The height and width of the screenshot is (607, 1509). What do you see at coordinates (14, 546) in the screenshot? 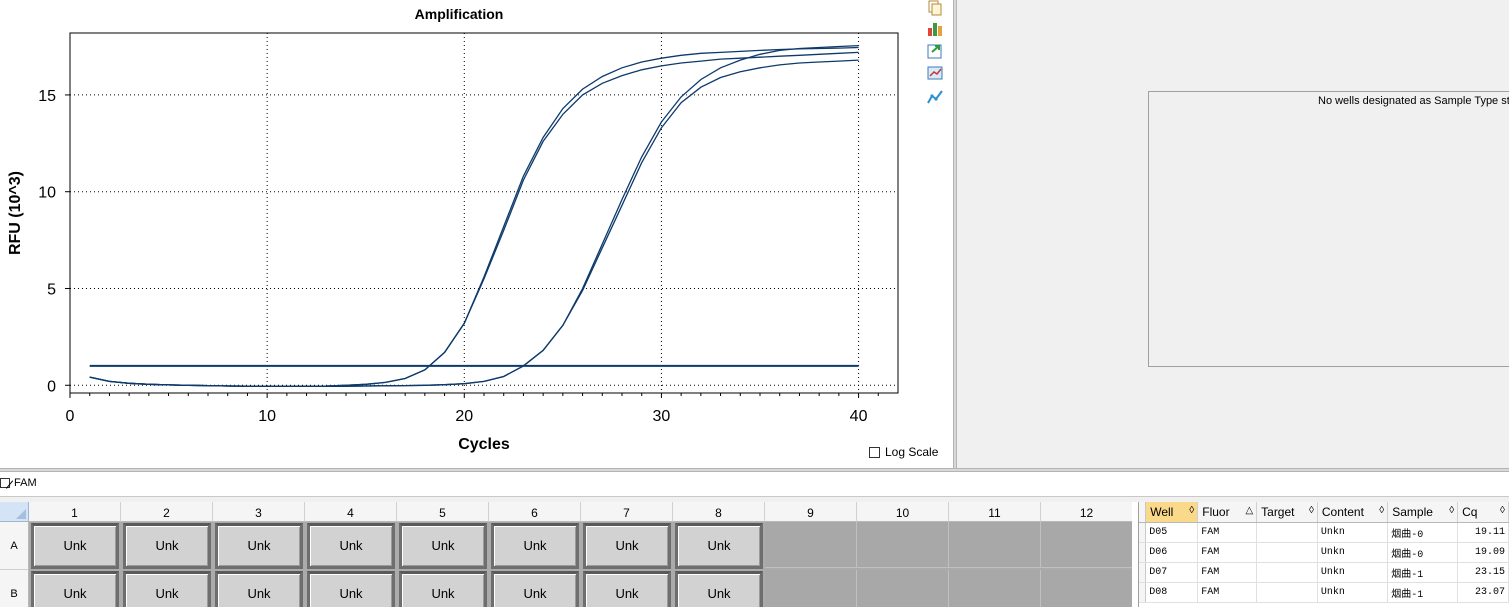
I see `row-header-A: A` at bounding box center [14, 546].